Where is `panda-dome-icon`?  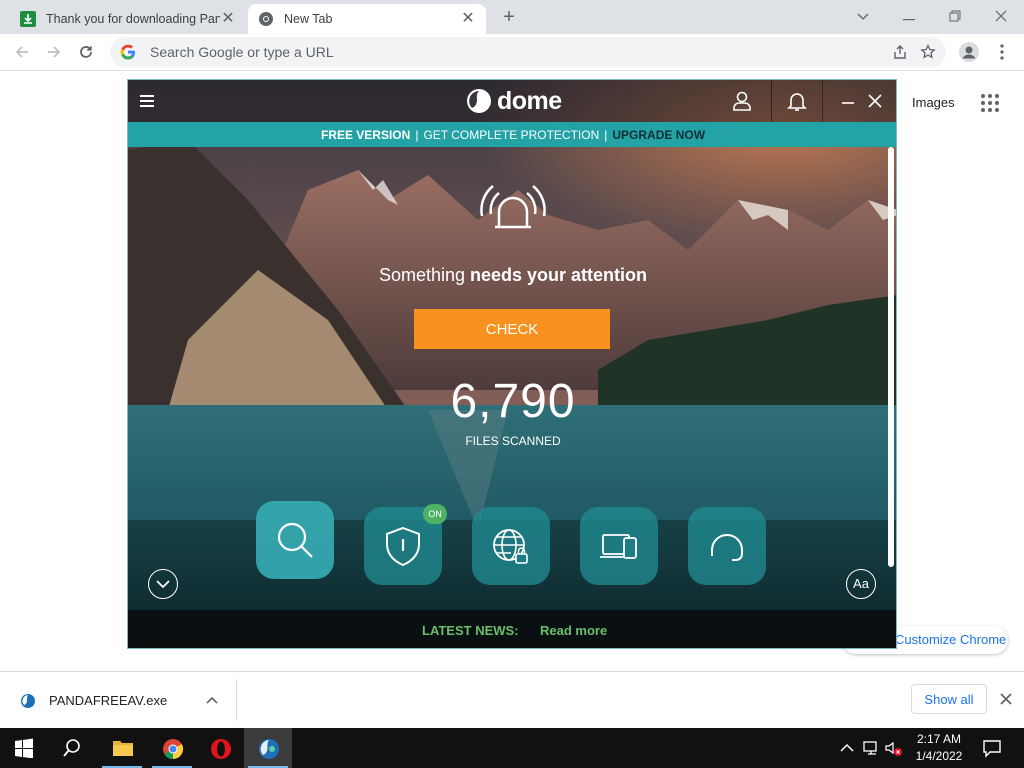 panda-dome-icon is located at coordinates (269, 749).